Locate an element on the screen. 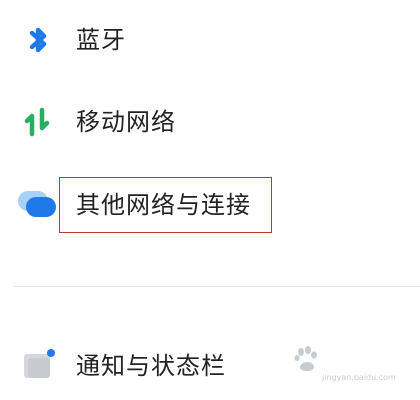 Image resolution: width=420 pixels, height=400 pixels. section-divider is located at coordinates (217, 286).